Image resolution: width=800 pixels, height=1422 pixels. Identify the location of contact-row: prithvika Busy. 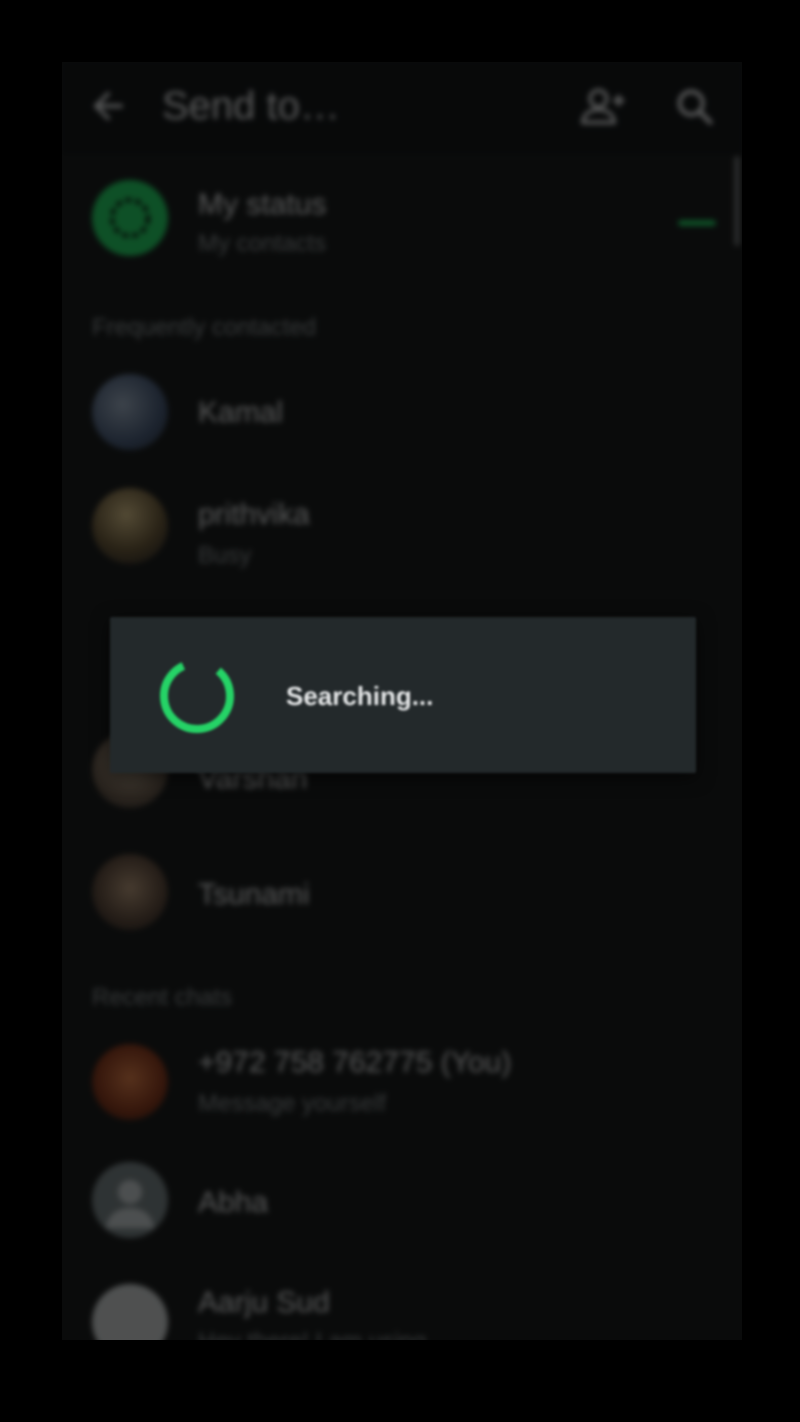
(392, 527).